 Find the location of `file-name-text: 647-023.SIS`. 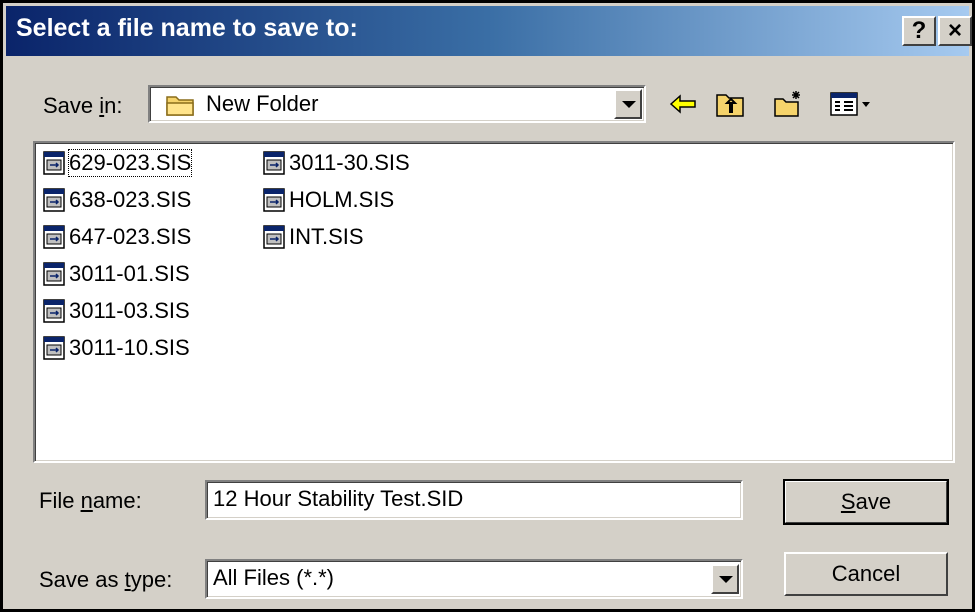

file-name-text: 647-023.SIS is located at coordinates (130, 236).